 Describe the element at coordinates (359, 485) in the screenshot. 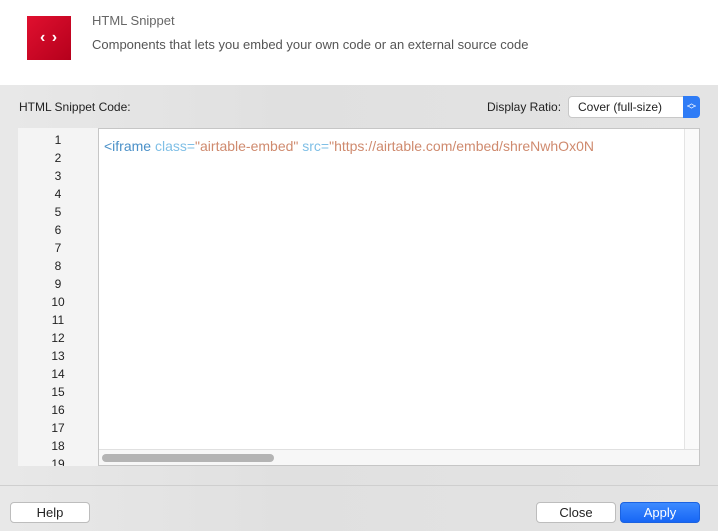

I see `divider` at that location.